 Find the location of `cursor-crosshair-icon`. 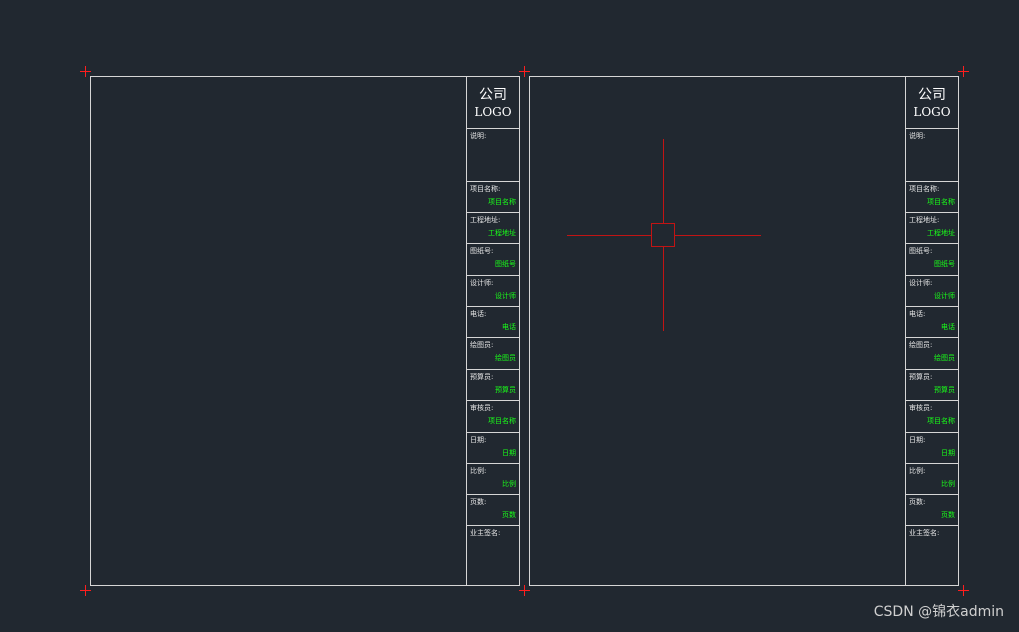

cursor-crosshair-icon is located at coordinates (664, 235).